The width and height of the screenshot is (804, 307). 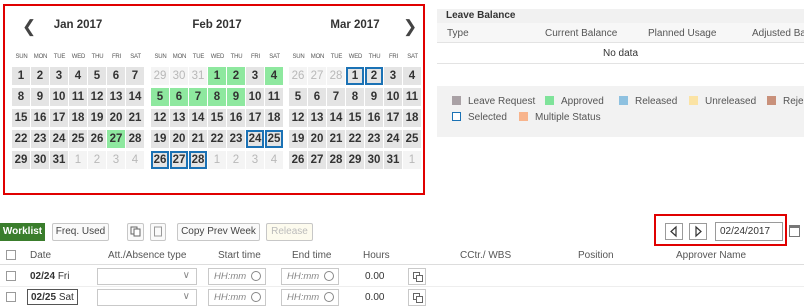 What do you see at coordinates (218, 232) in the screenshot?
I see `copy-prev-week-button: Copy Prev Week` at bounding box center [218, 232].